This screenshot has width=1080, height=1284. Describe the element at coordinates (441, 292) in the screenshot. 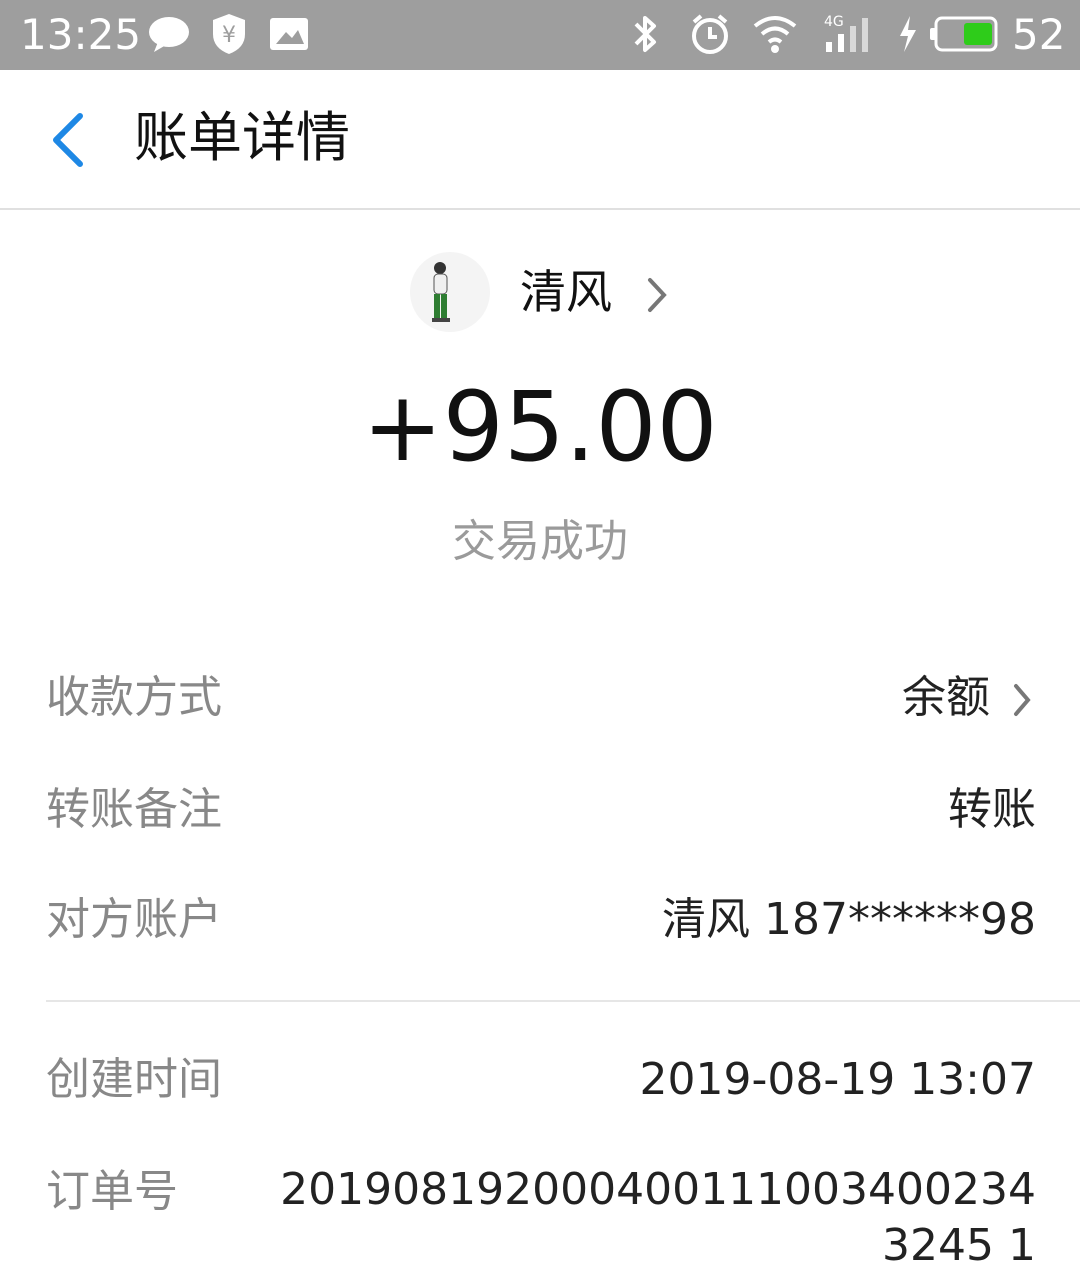

I see `person-illustration-icon` at that location.